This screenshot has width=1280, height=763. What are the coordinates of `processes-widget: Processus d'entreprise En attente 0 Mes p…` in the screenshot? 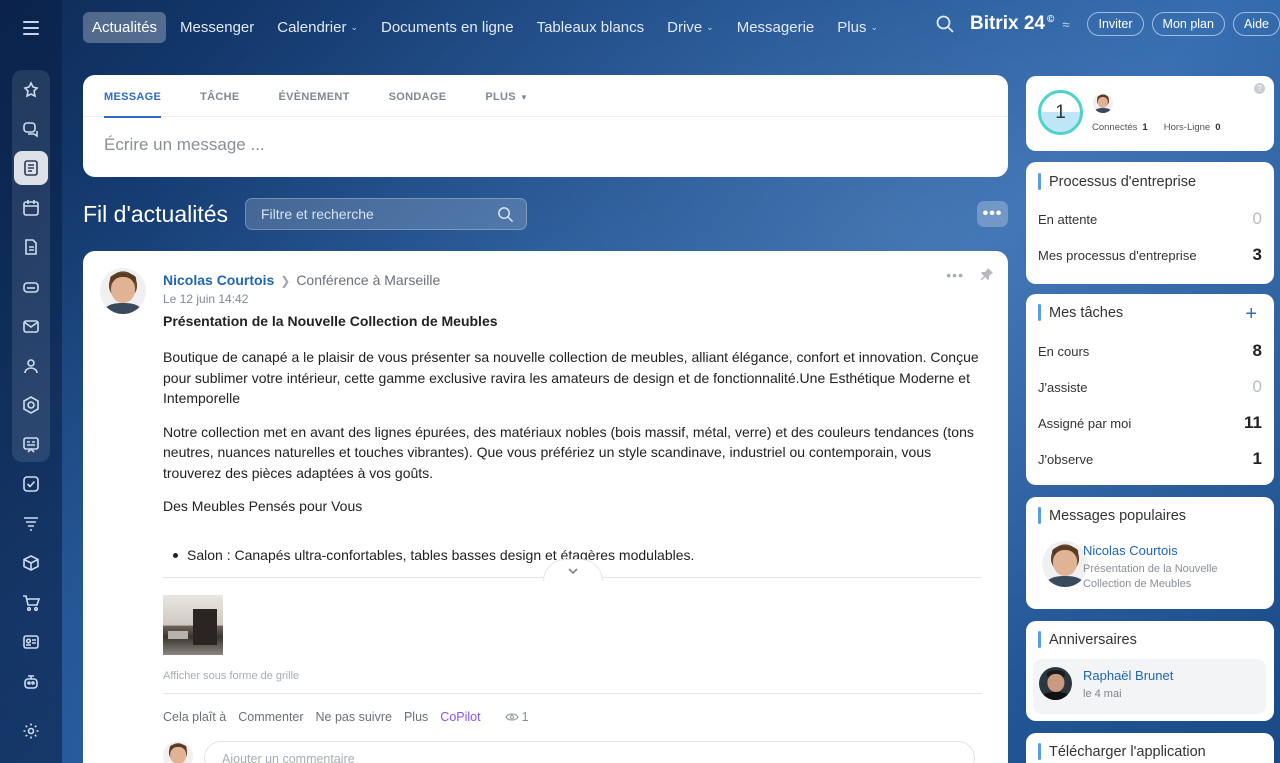 It's located at (1150, 223).